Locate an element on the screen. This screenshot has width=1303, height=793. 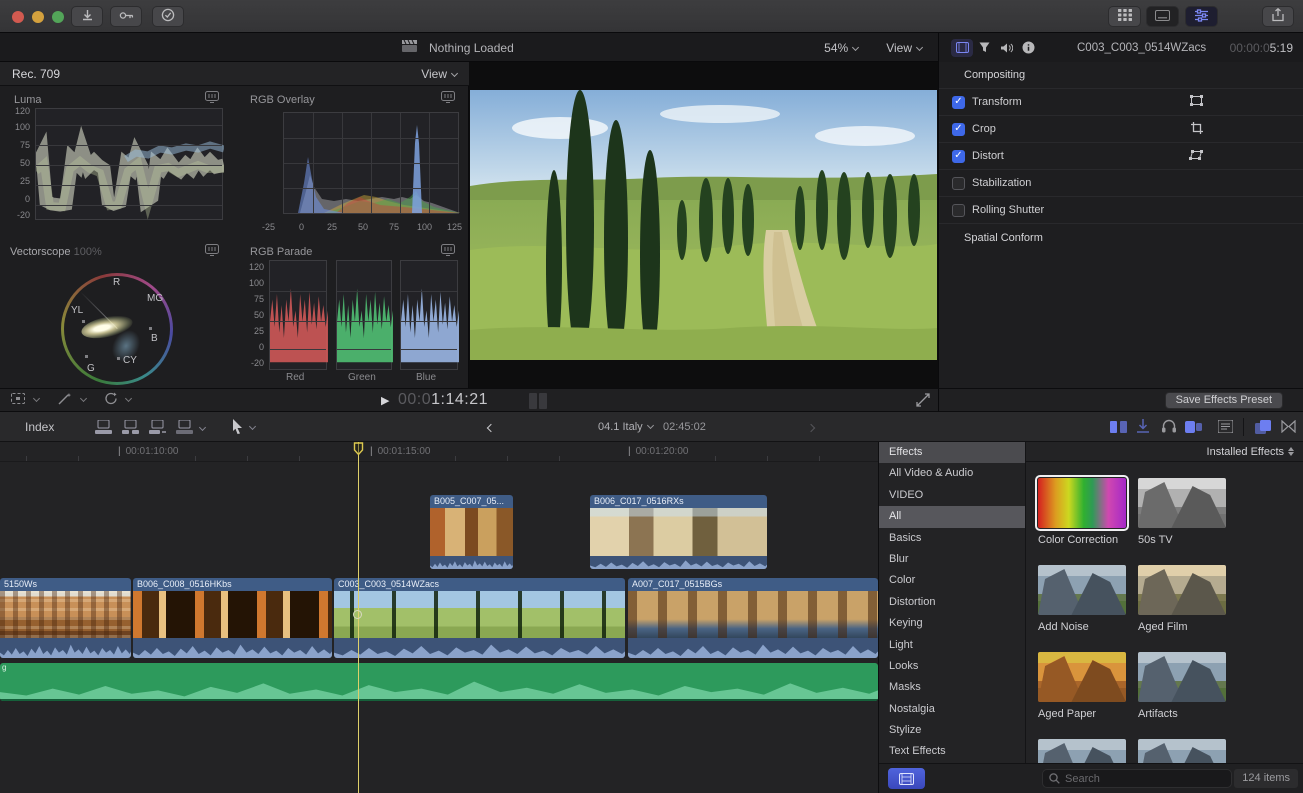
inspector-row-crop: ✓ Crop is located at coordinates (1121, 129).